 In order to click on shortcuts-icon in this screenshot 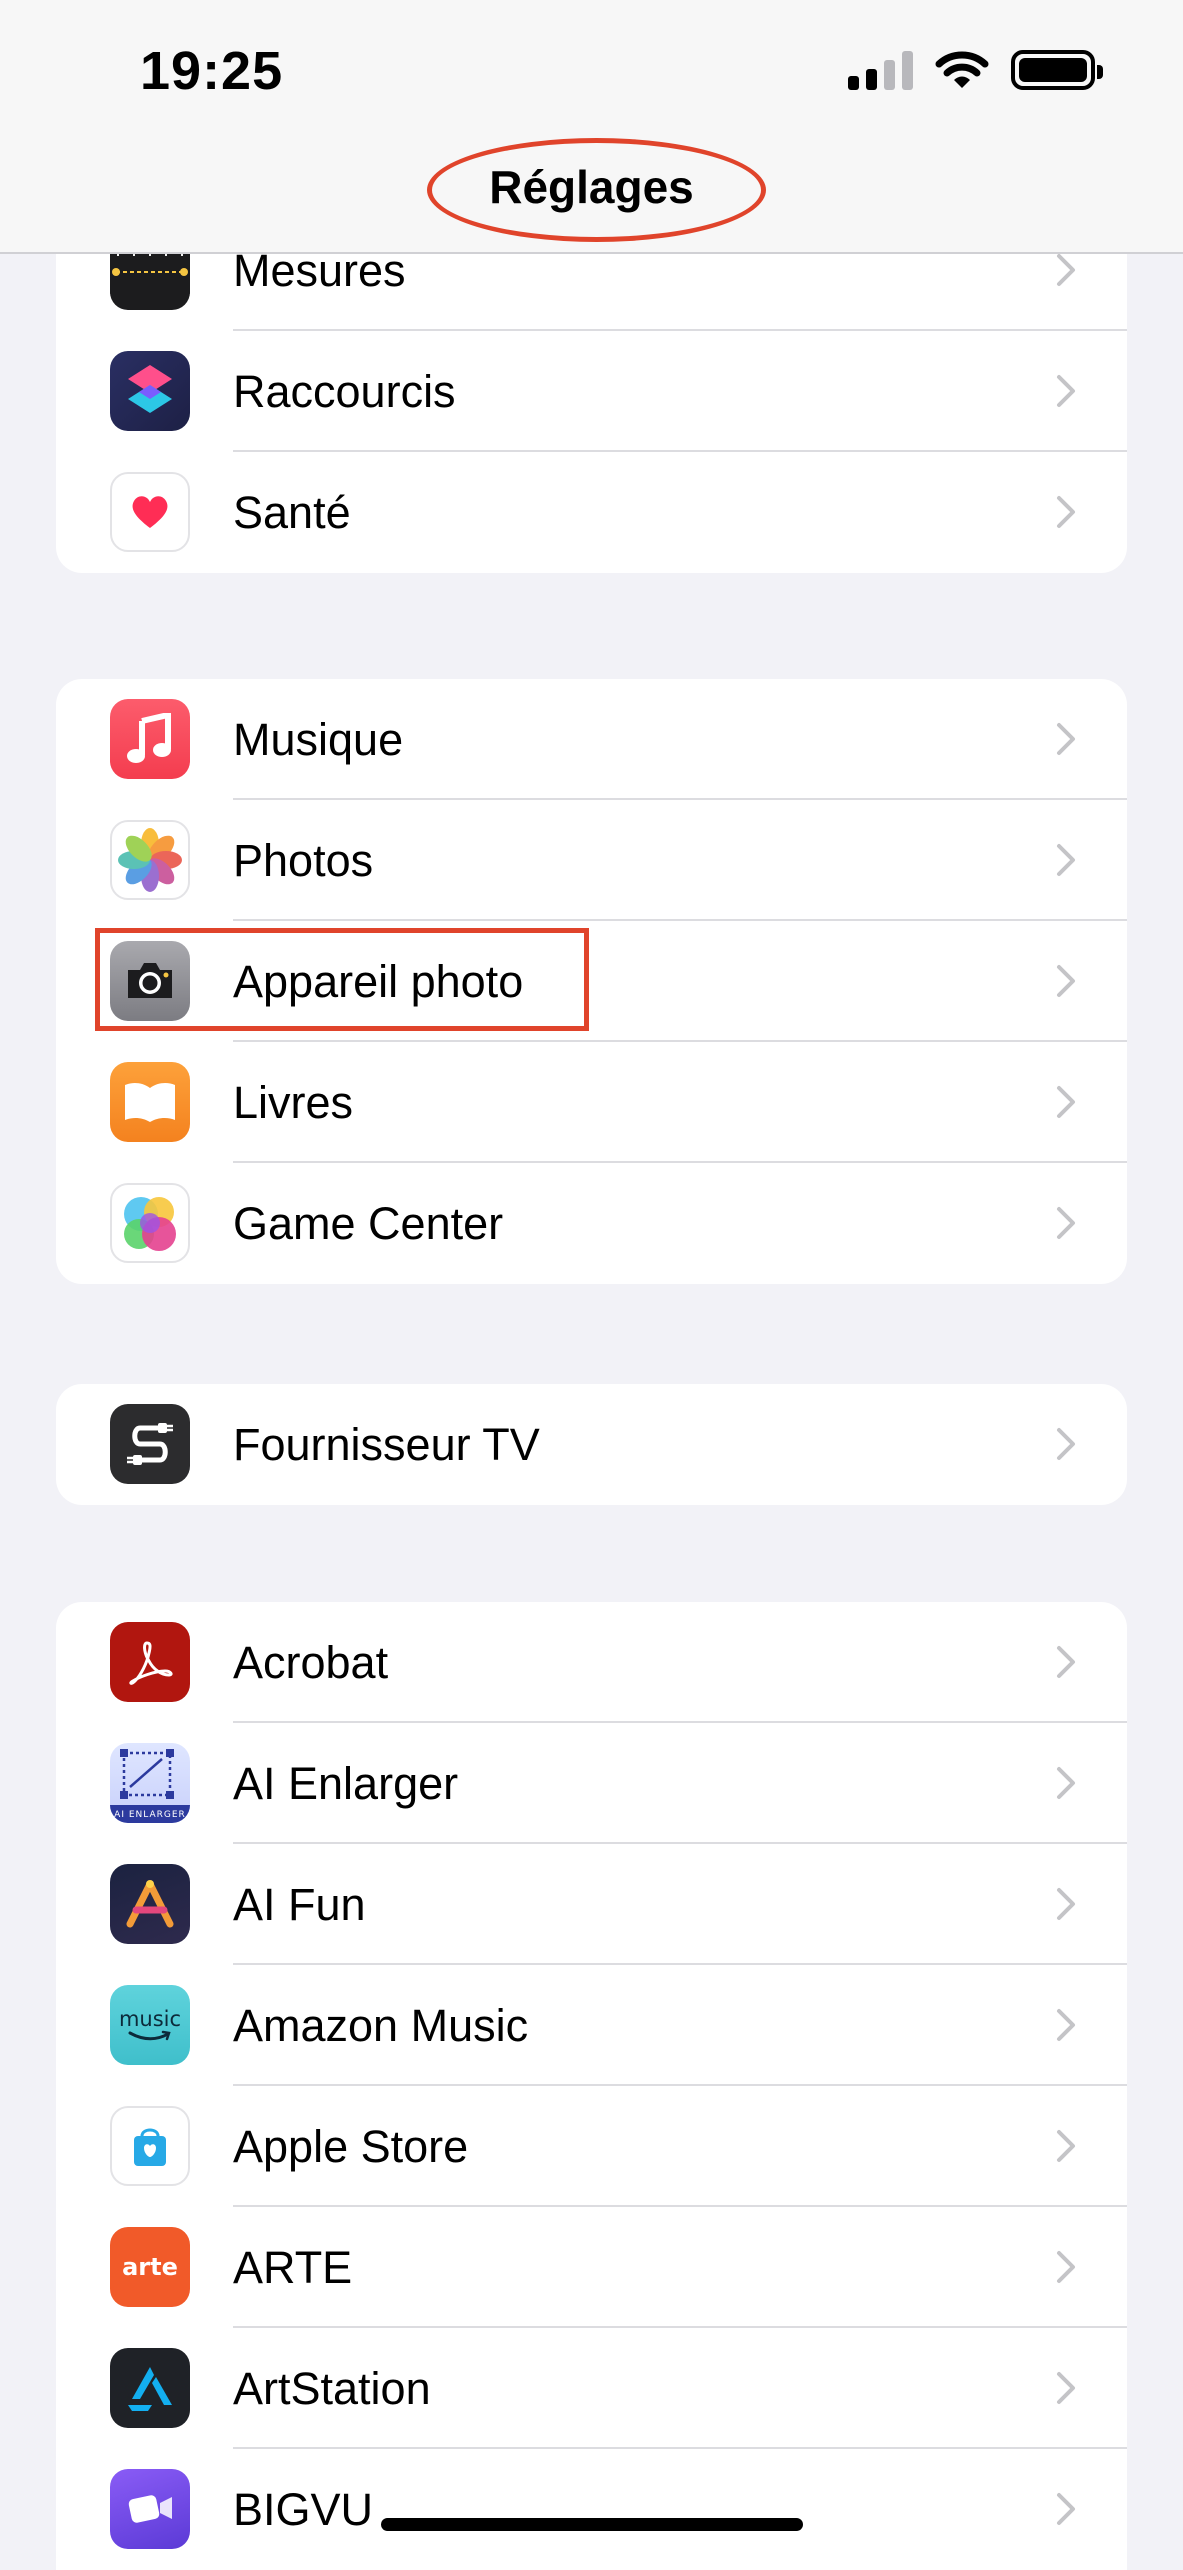, I will do `click(150, 391)`.